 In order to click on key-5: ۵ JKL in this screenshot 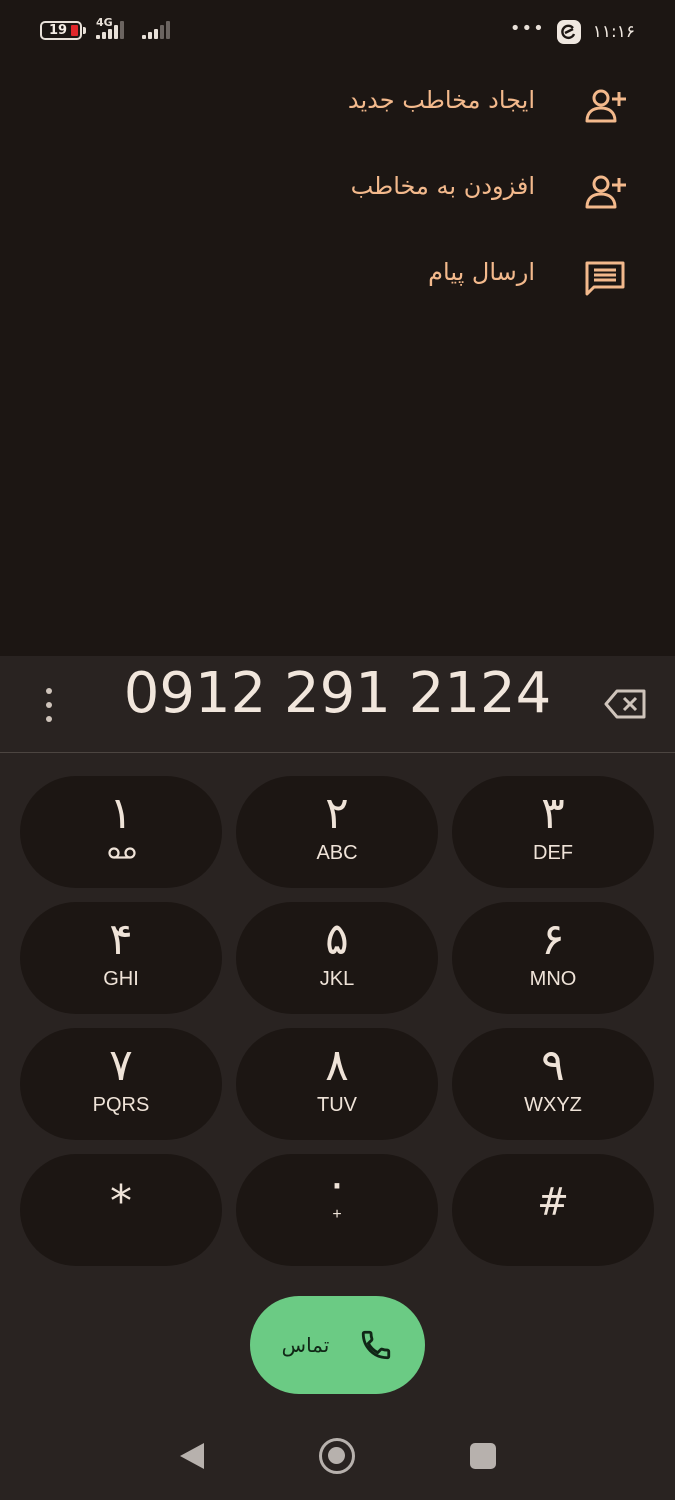, I will do `click(337, 958)`.